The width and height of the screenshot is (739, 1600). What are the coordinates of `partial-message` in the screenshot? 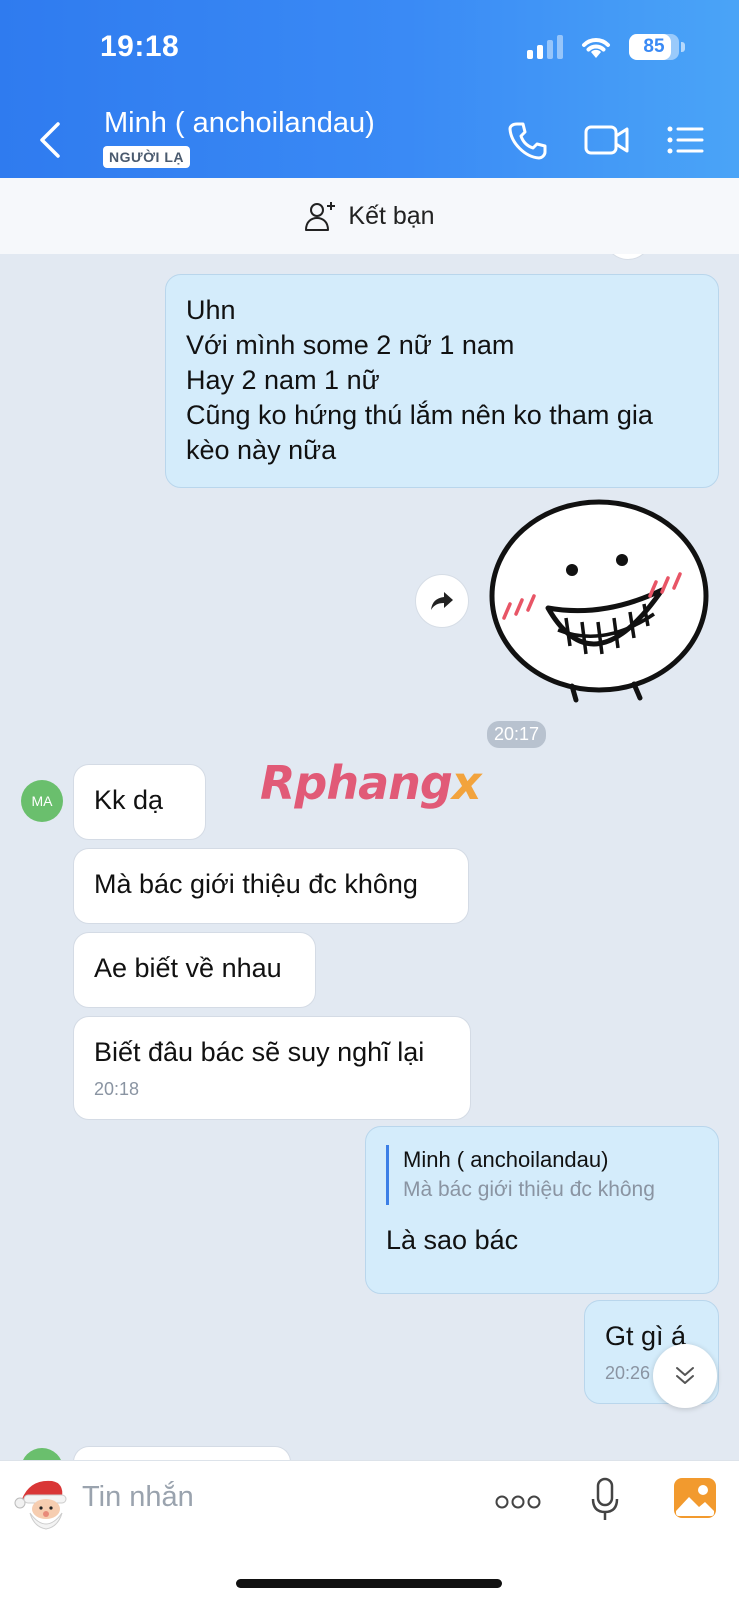 It's located at (182, 1453).